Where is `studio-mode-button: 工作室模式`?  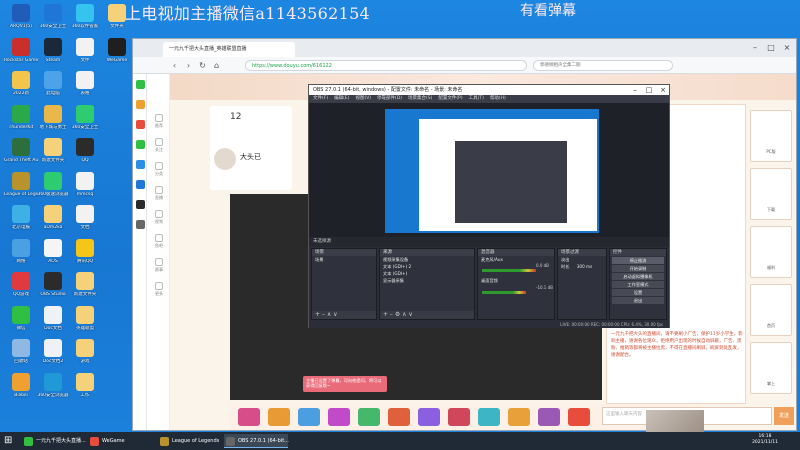 studio-mode-button: 工作室模式 is located at coordinates (638, 284).